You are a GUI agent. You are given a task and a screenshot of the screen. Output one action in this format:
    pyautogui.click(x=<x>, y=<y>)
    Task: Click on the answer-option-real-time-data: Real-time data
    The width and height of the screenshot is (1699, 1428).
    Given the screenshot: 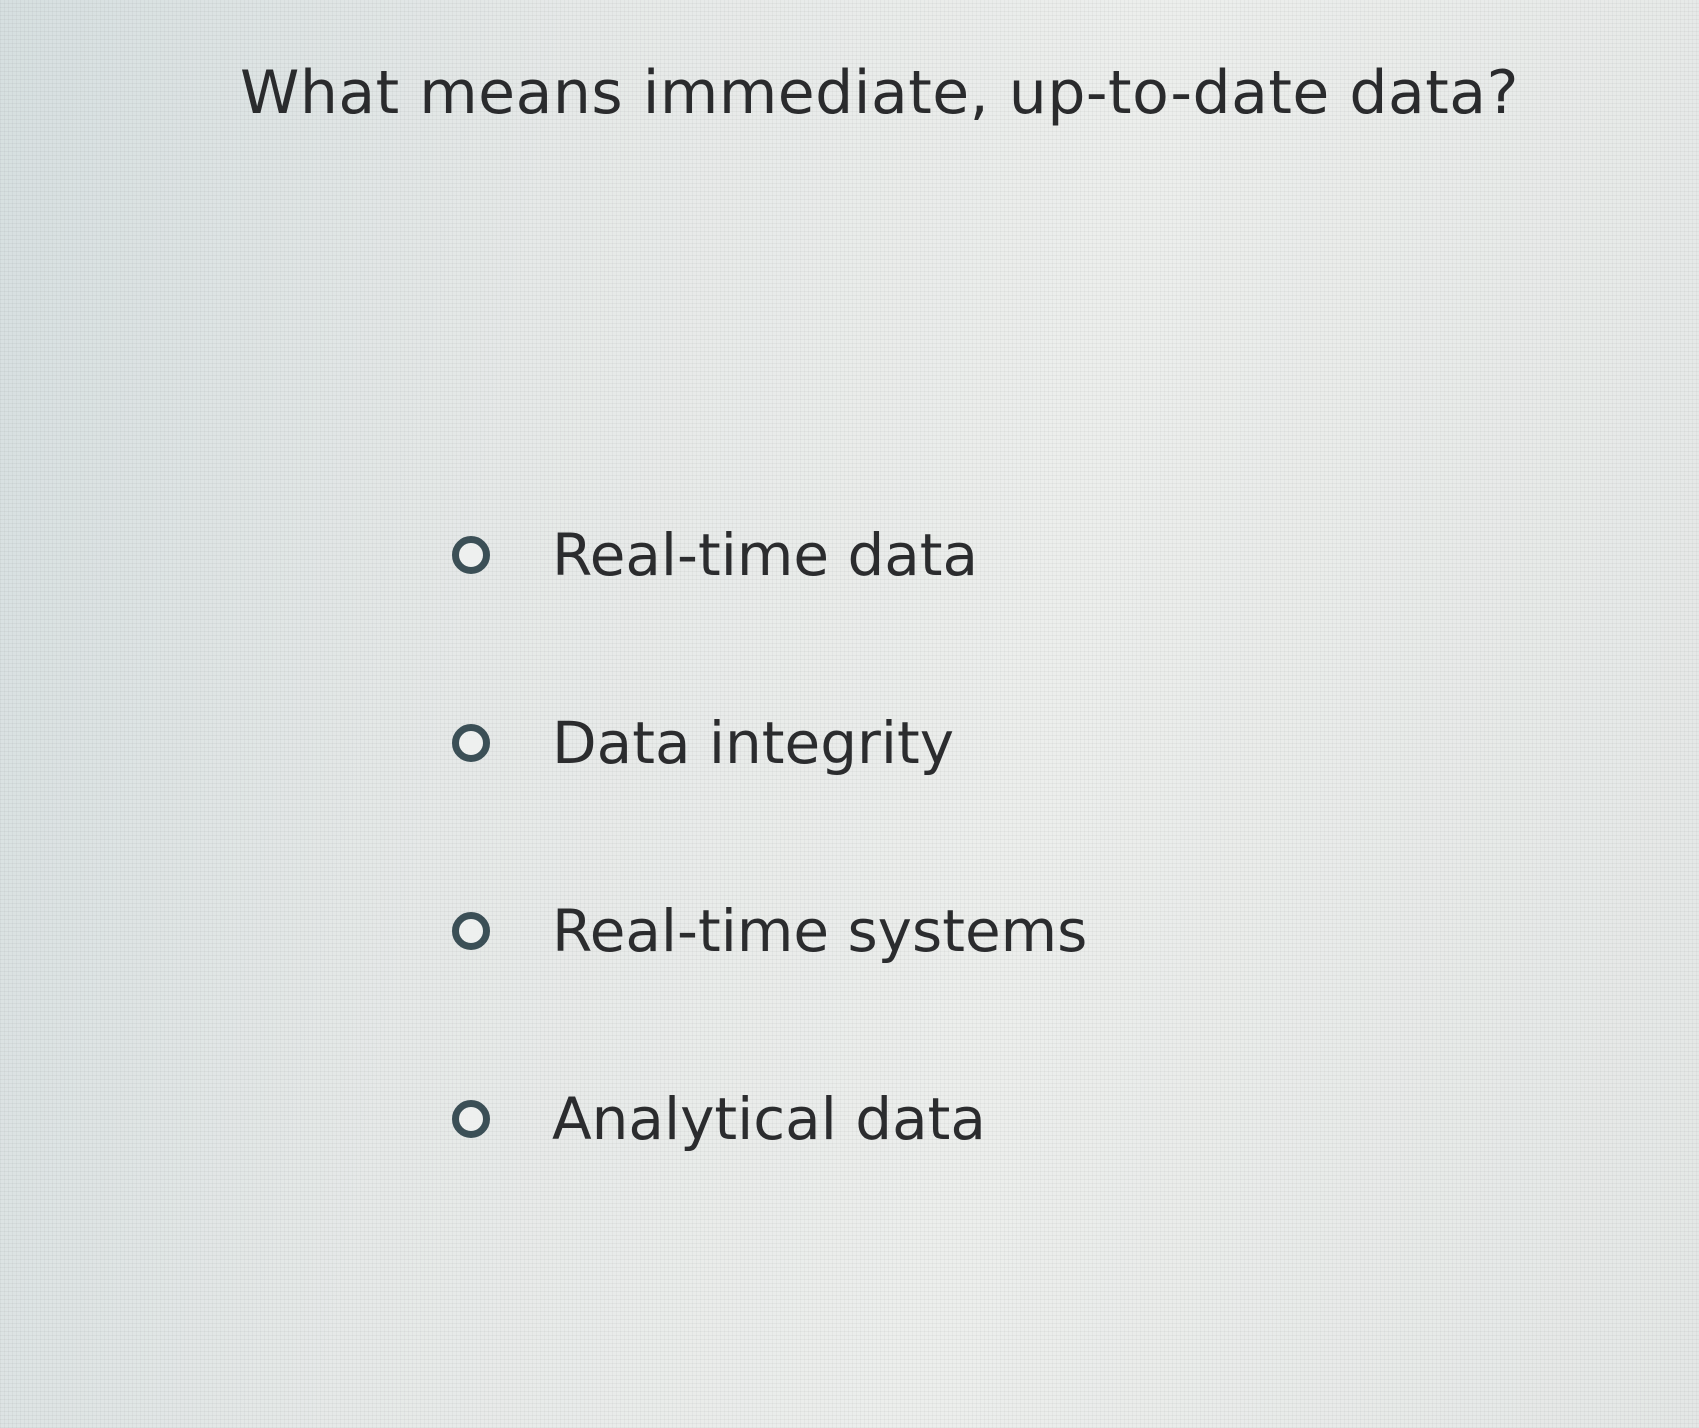 What is the action you would take?
    pyautogui.click(x=769, y=555)
    